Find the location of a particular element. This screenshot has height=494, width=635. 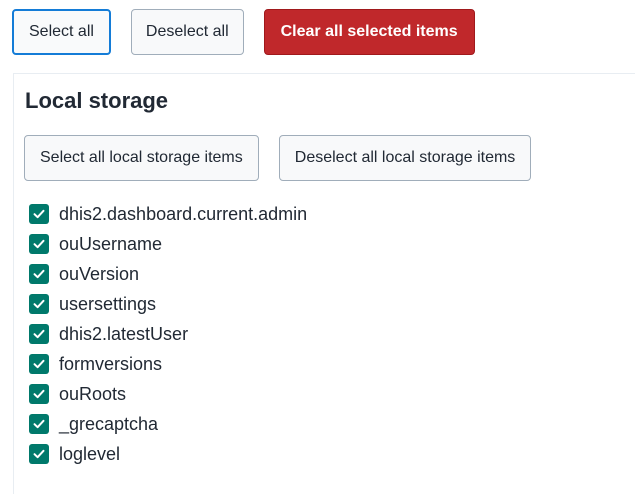

item-label: ouRoots is located at coordinates (93, 393).